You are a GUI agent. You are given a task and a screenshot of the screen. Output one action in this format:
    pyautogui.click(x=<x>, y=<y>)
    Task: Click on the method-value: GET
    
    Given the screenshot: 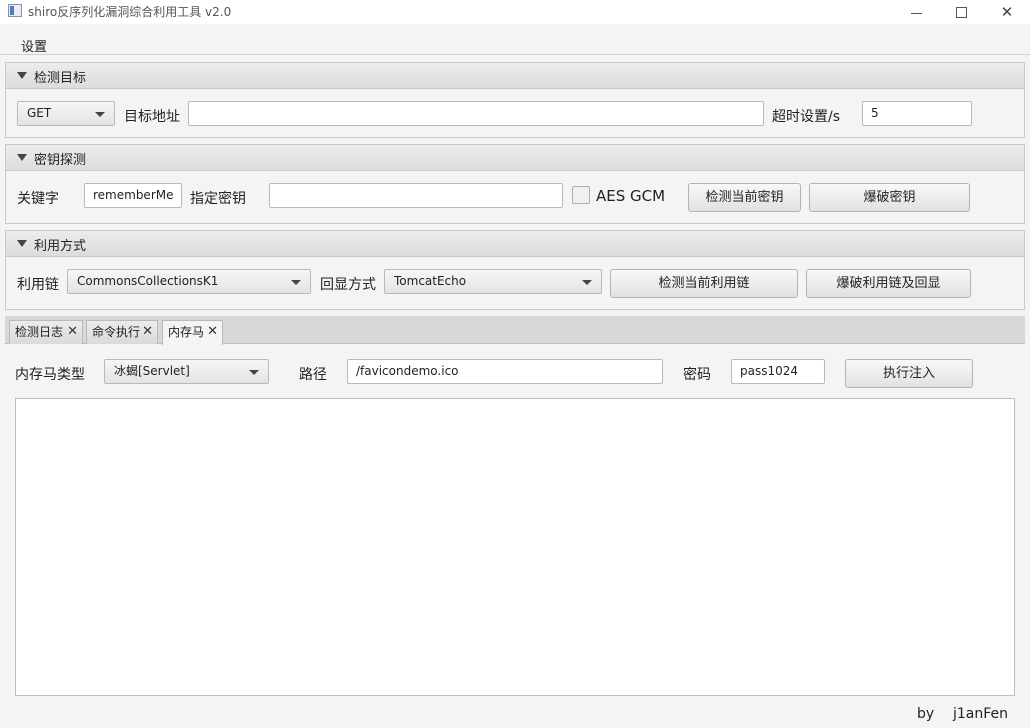 What is the action you would take?
    pyautogui.click(x=39, y=113)
    